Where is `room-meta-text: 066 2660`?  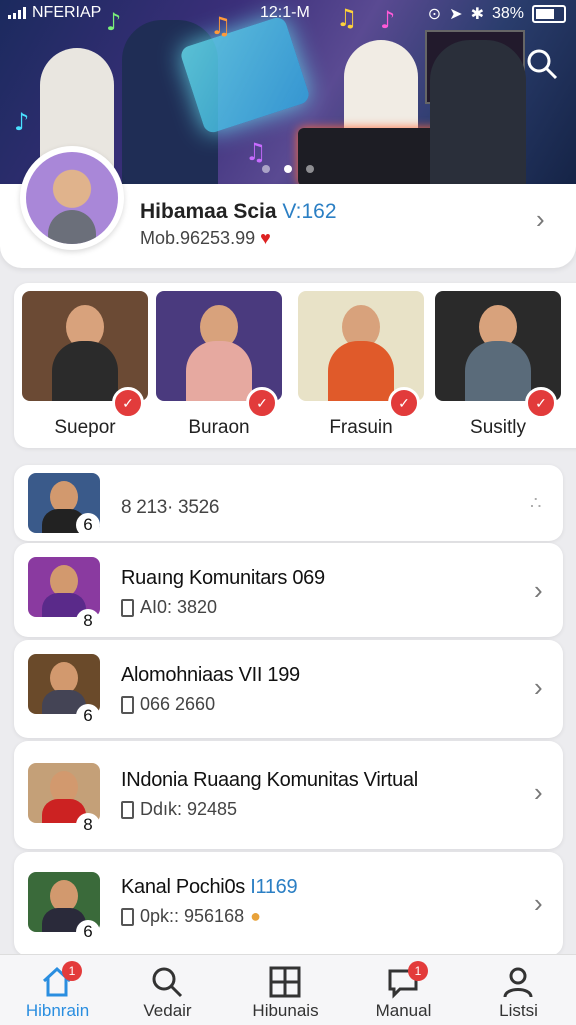
room-meta-text: 066 2660 is located at coordinates (178, 704).